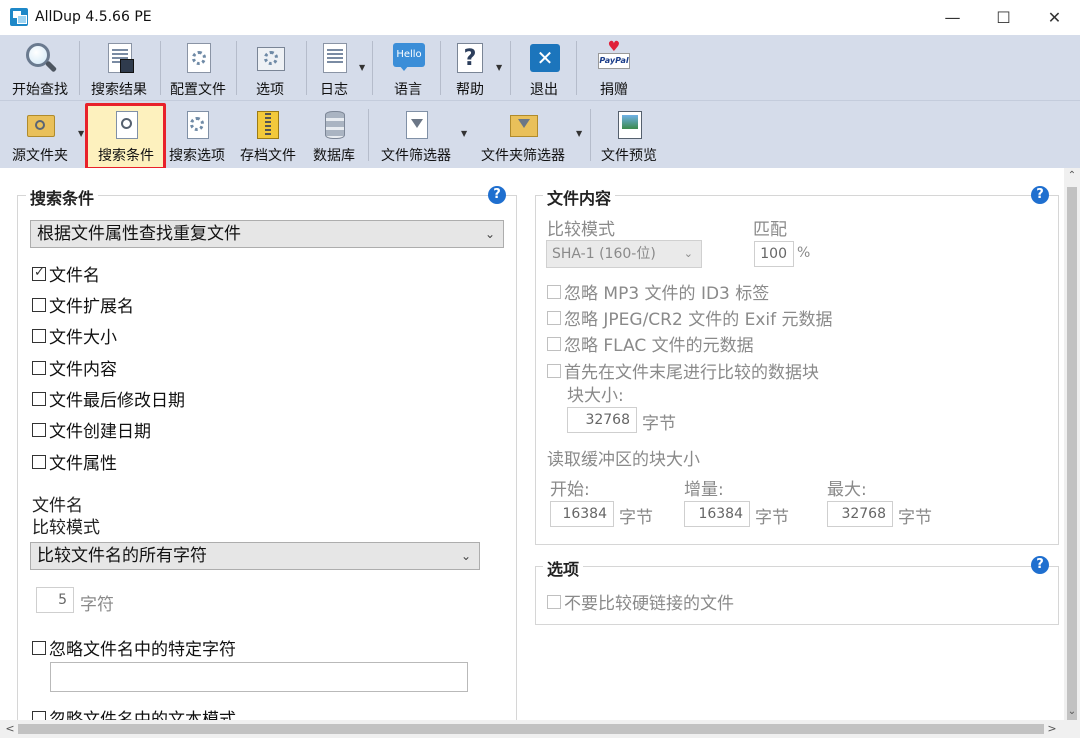 Image resolution: width=1080 pixels, height=738 pixels. What do you see at coordinates (83, 304) in the screenshot?
I see `checkbox-extension: 文件扩展名` at bounding box center [83, 304].